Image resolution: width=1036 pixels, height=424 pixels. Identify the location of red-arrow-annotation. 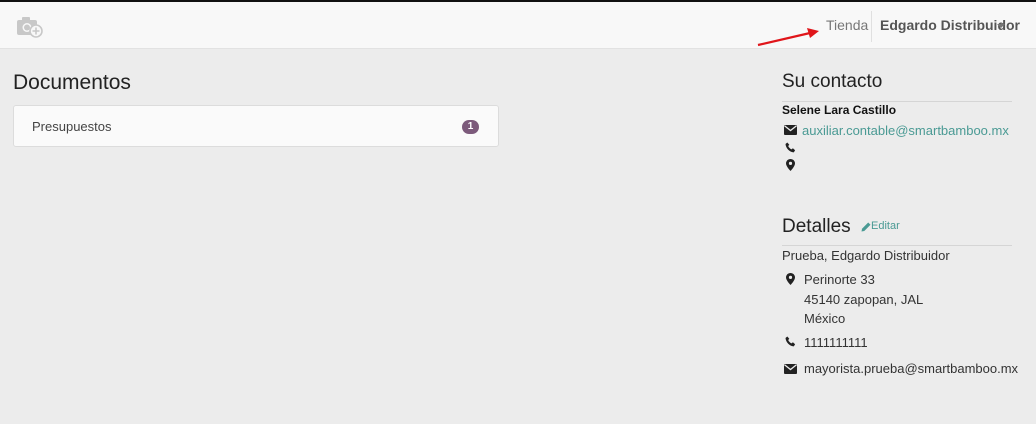
(788, 37).